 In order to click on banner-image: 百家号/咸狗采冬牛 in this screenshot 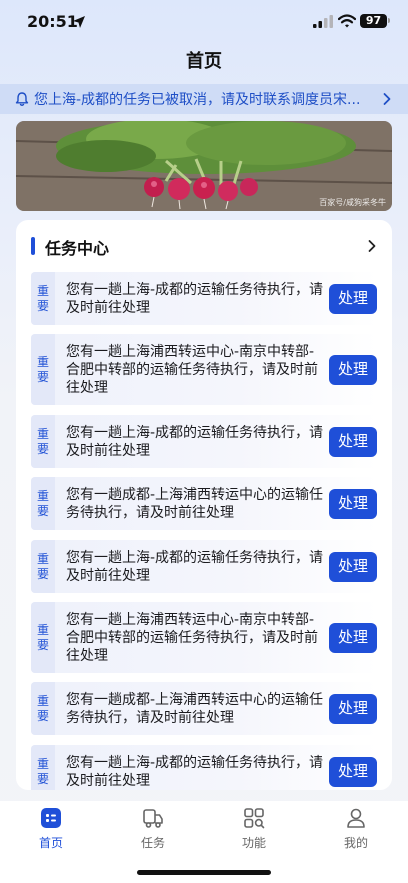, I will do `click(204, 166)`.